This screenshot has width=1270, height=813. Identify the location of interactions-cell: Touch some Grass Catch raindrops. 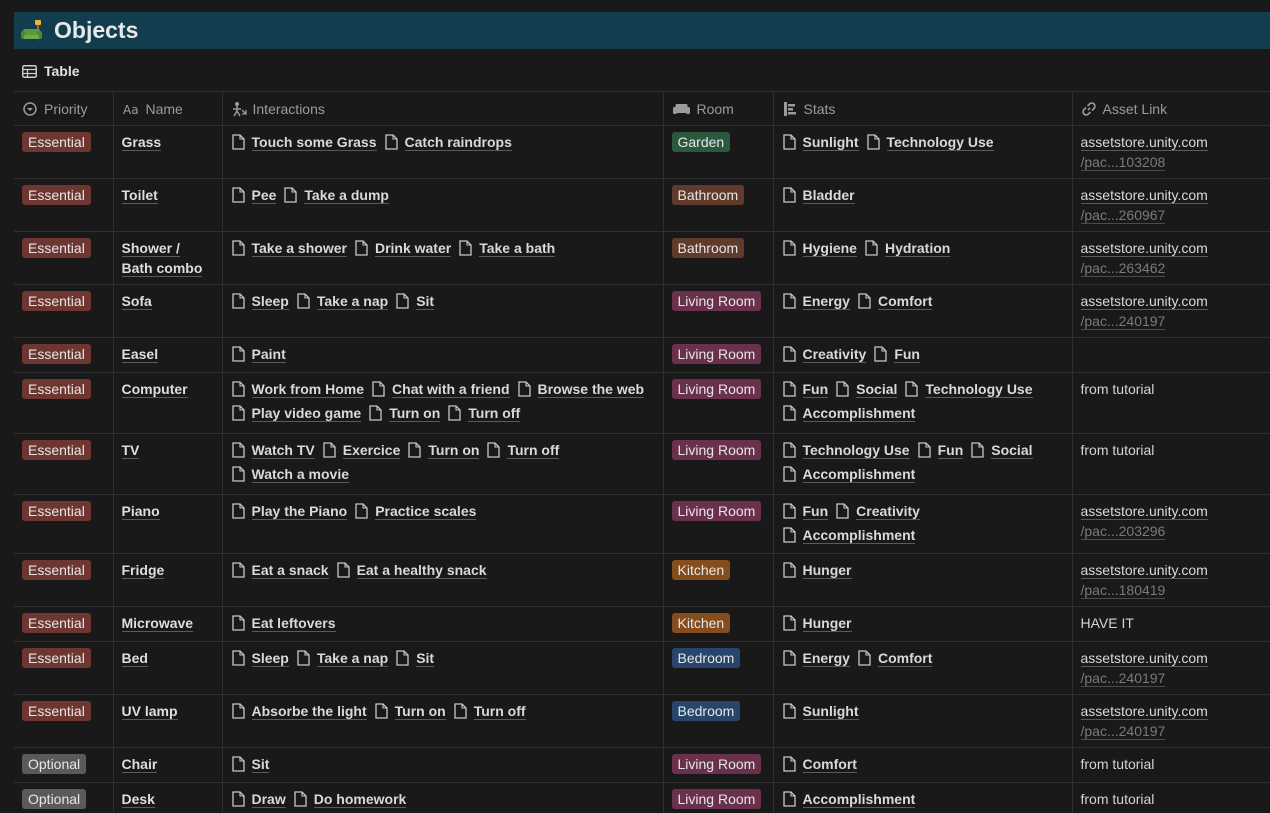
(443, 152).